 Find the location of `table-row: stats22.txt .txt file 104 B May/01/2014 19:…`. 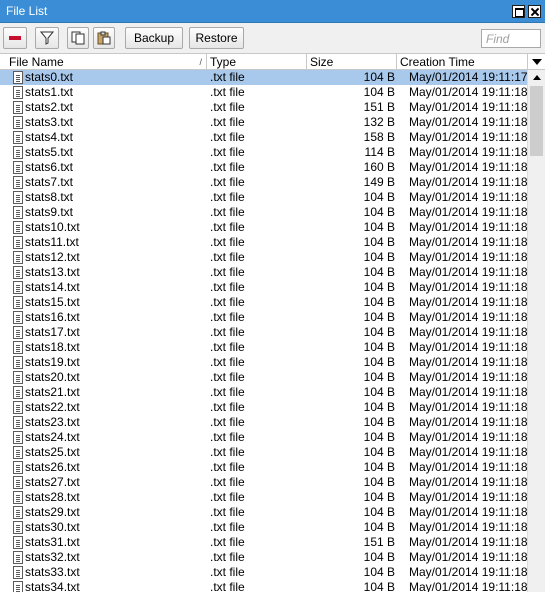

table-row: stats22.txt .txt file 104 B May/01/2014 19:… is located at coordinates (264, 407).